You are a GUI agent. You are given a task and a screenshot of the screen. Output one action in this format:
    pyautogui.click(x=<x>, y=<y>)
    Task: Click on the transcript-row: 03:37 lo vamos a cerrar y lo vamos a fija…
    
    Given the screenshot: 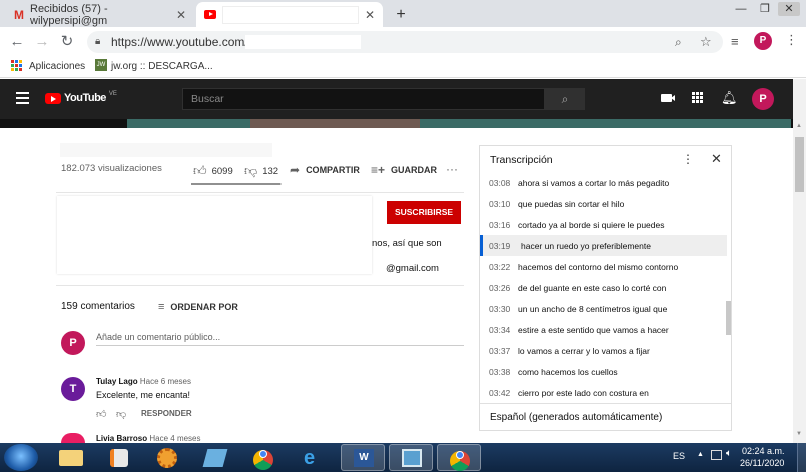 What is the action you would take?
    pyautogui.click(x=603, y=350)
    